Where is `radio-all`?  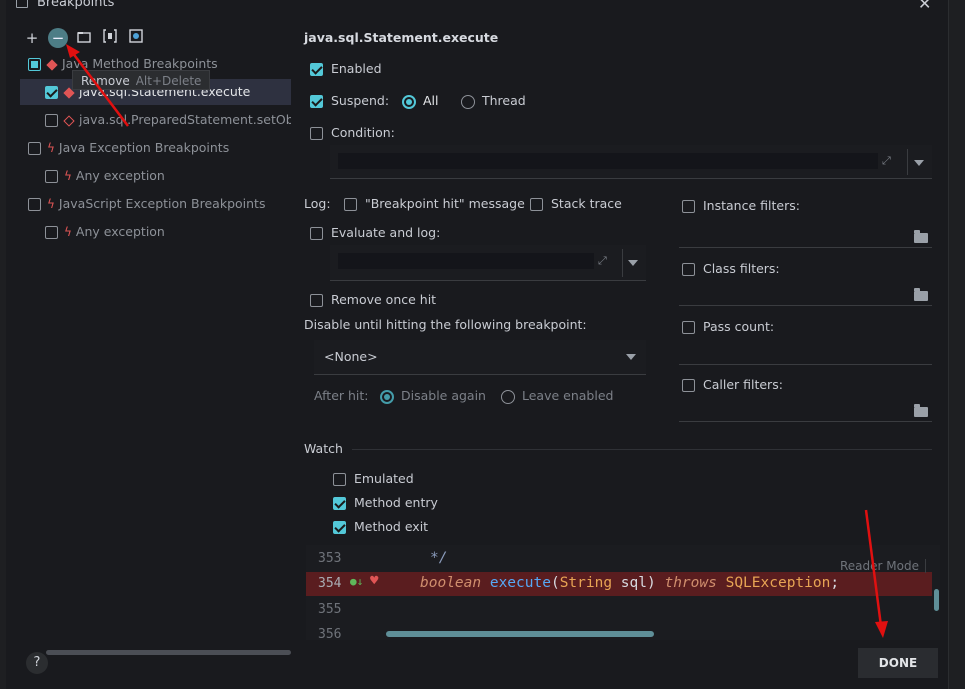
radio-all is located at coordinates (409, 101).